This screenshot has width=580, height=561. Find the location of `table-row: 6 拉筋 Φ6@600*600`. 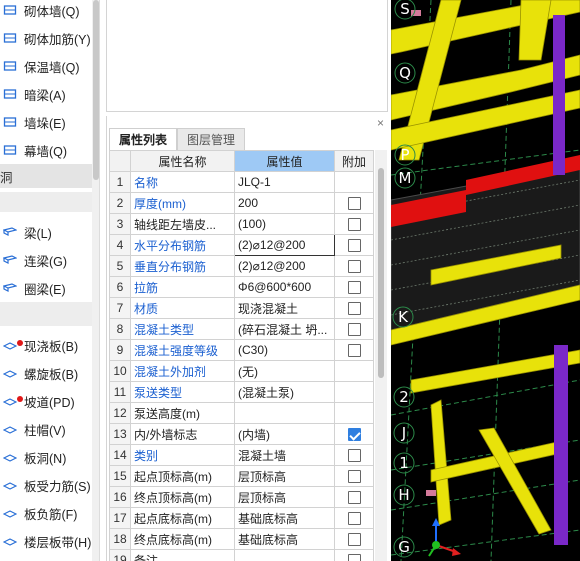

table-row: 6 拉筋 Φ6@600*600 is located at coordinates (241, 287).